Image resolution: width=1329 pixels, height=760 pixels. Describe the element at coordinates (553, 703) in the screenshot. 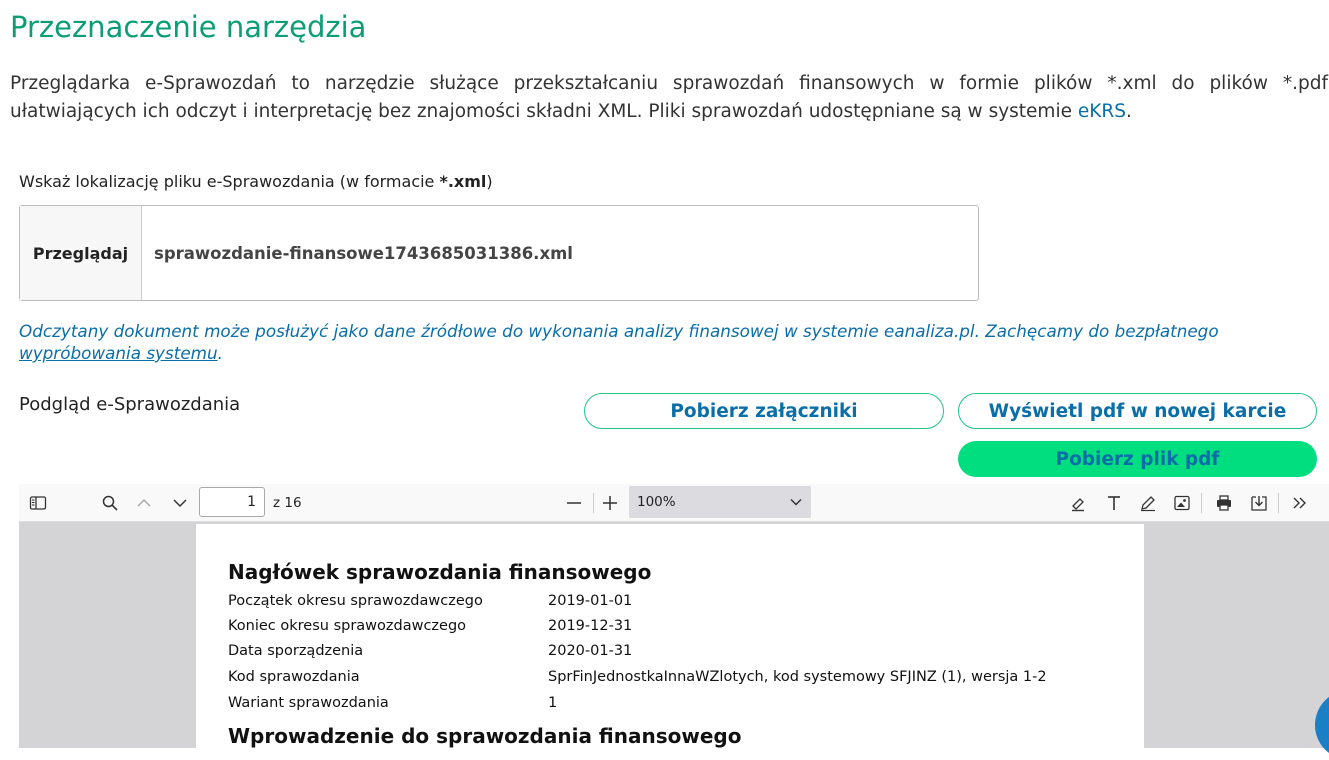

I see `pdf-row-value: 1` at that location.